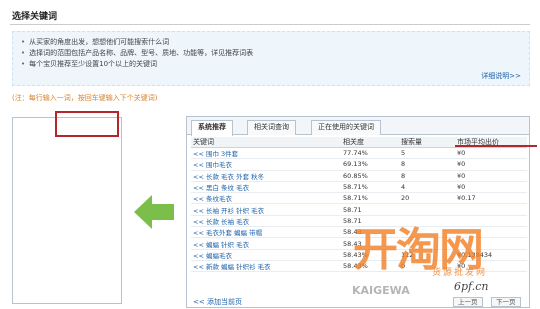 Image resolution: width=540 pixels, height=309 pixels. Describe the element at coordinates (95, 42) in the screenshot. I see `tip-item: 从买家的角度出发，想想他们可能搜索什么词` at that location.